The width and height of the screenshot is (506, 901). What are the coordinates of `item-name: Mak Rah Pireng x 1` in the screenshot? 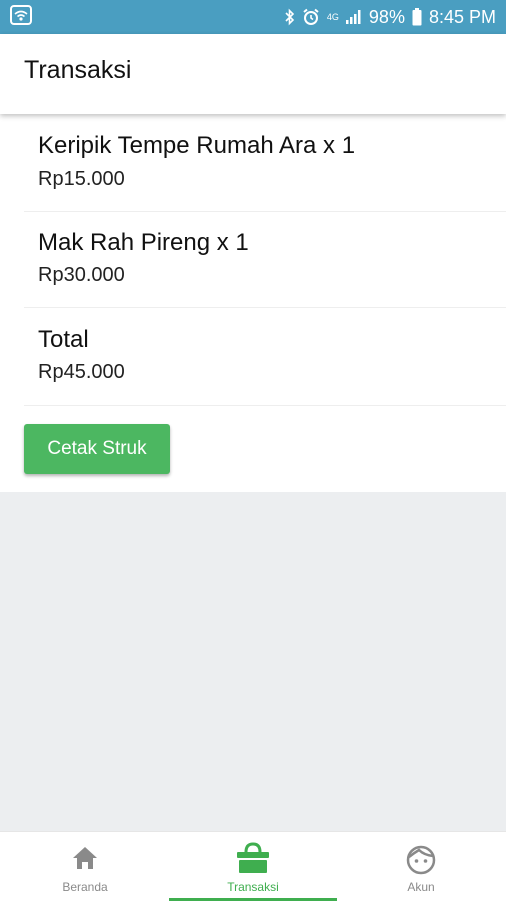 It's located at (143, 242).